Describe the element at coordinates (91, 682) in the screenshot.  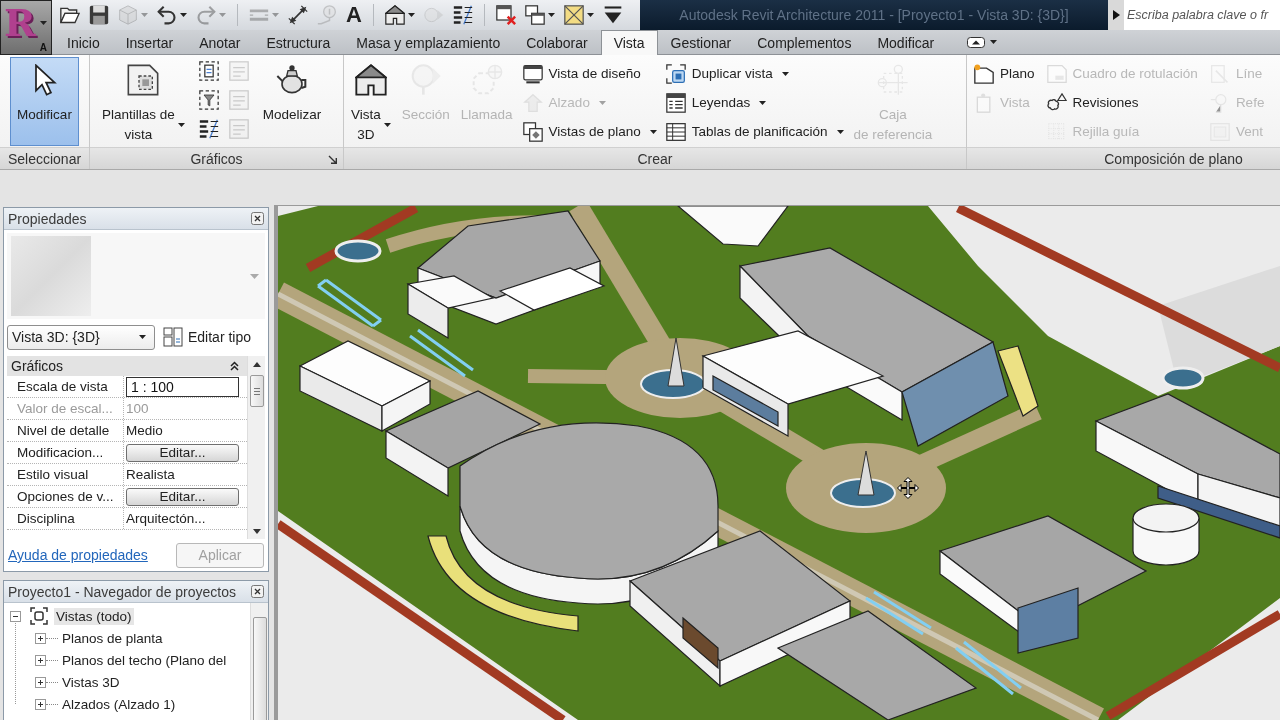
I see `tree-item: Vistas 3D` at that location.